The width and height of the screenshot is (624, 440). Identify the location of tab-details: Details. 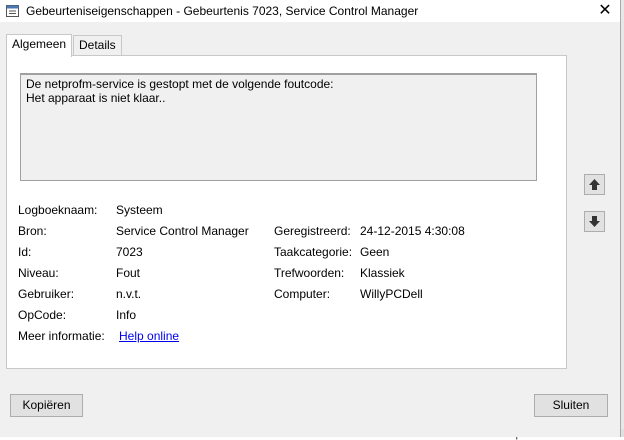
(97, 45).